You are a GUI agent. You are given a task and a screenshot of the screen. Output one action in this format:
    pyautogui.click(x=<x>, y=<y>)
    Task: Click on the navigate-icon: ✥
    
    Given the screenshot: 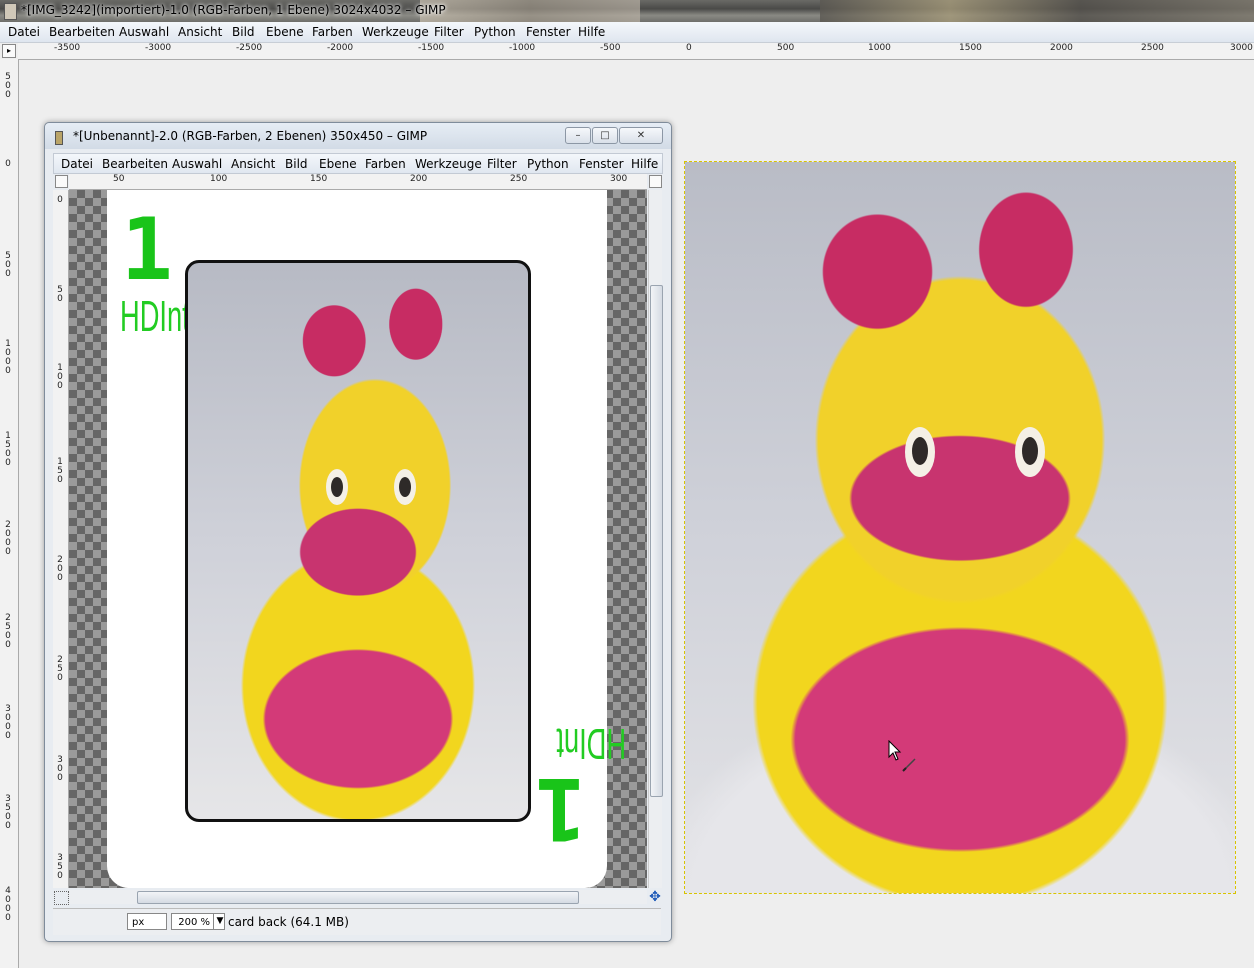 What is the action you would take?
    pyautogui.click(x=655, y=897)
    